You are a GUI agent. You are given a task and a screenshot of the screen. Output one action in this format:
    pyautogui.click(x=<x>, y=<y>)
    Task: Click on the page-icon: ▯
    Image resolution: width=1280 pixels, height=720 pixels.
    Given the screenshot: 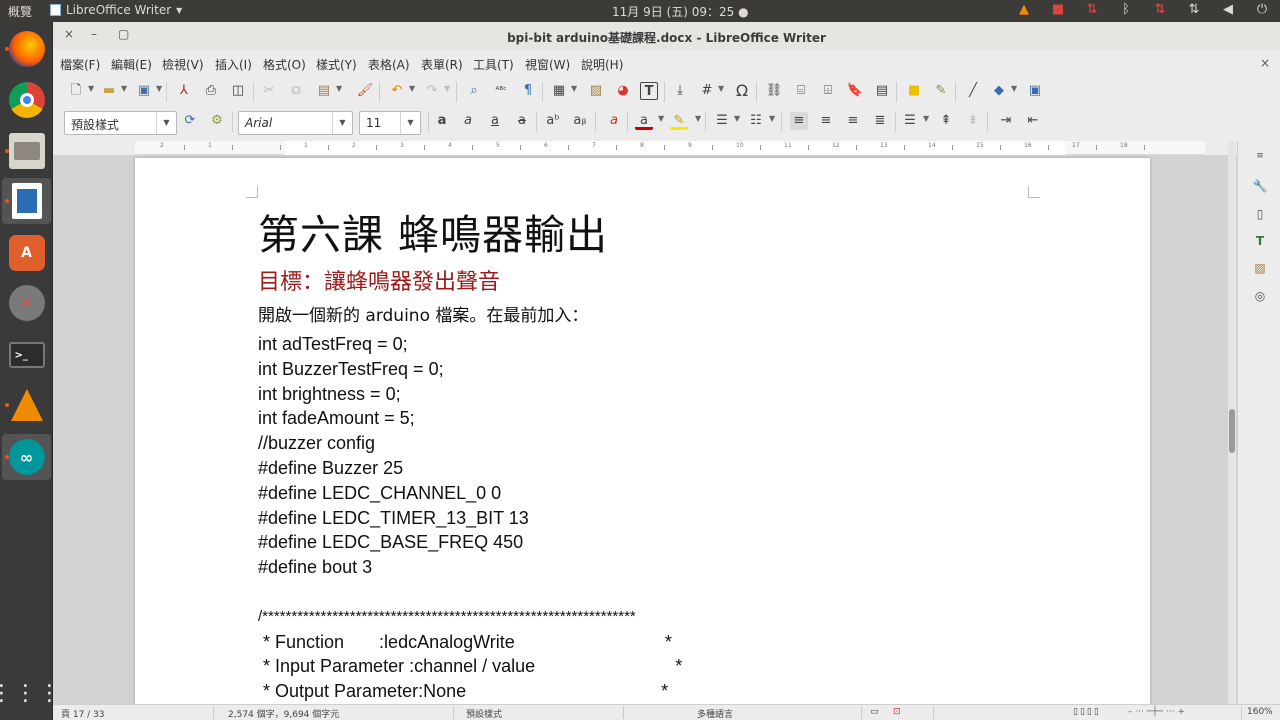 What is the action you would take?
    pyautogui.click(x=1260, y=214)
    